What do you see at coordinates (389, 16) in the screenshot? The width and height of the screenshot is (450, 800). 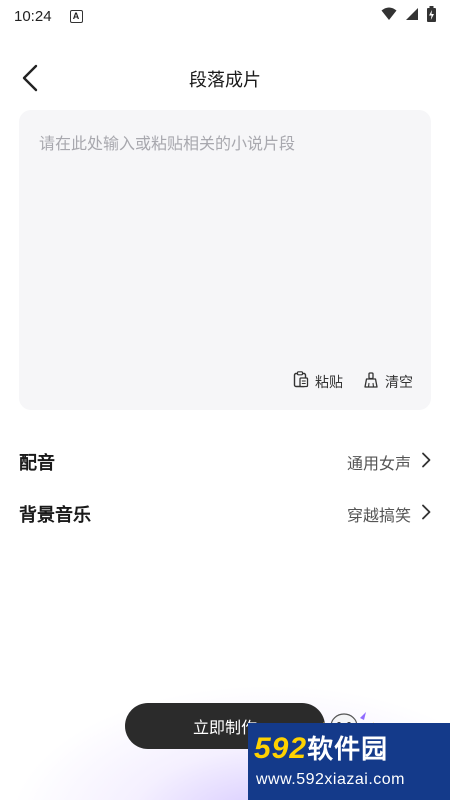 I see `wifi-icon` at bounding box center [389, 16].